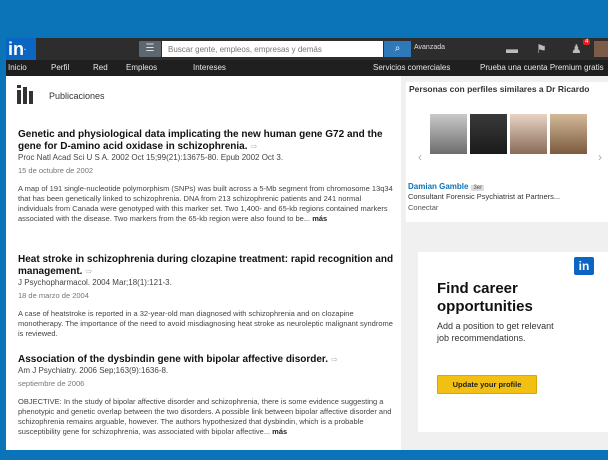 This screenshot has width=608, height=460. What do you see at coordinates (206, 97) in the screenshot?
I see `section-header: Publicaciones` at bounding box center [206, 97].